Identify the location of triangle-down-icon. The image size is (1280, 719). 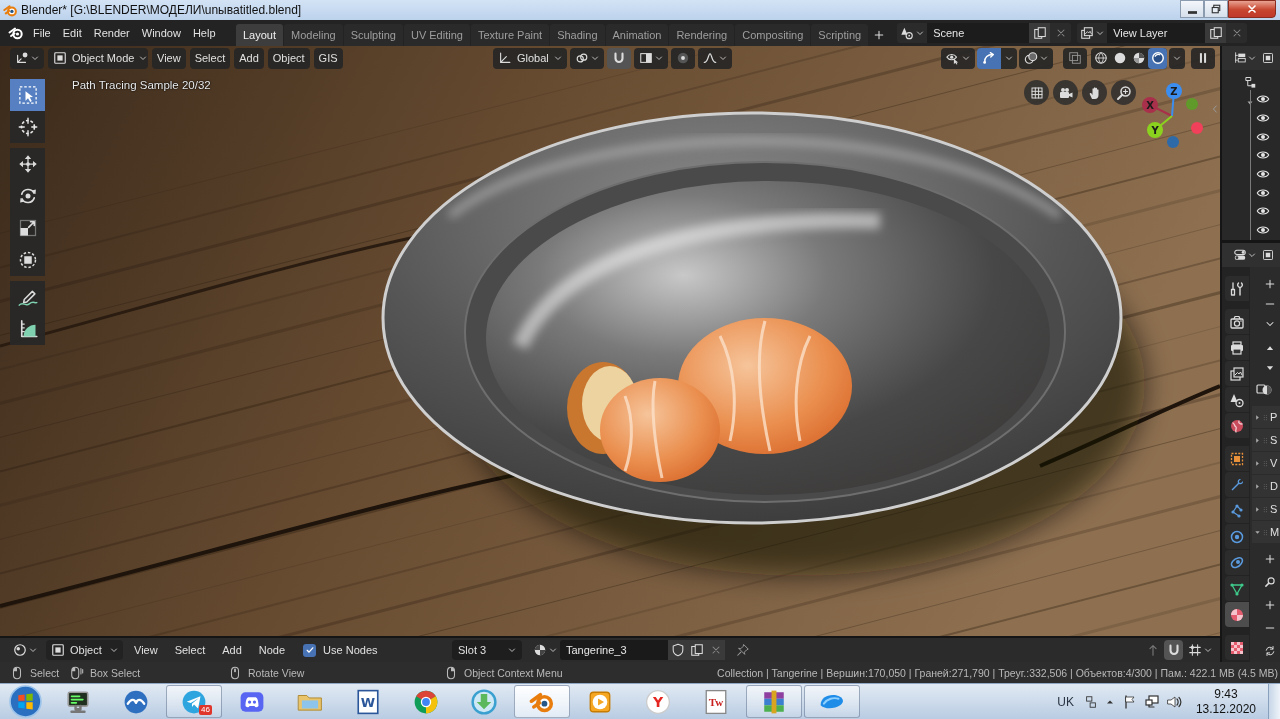
(1250, 103).